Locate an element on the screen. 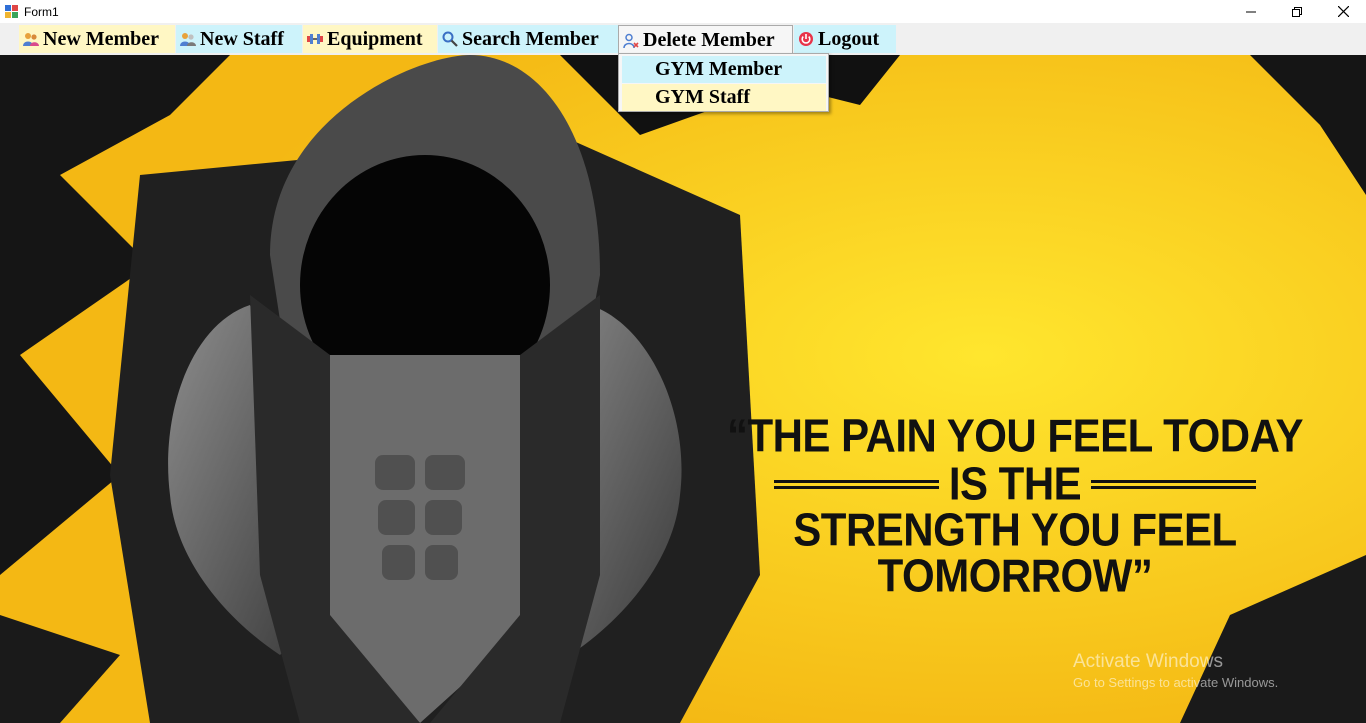  dumbbell-icon is located at coordinates (315, 39).